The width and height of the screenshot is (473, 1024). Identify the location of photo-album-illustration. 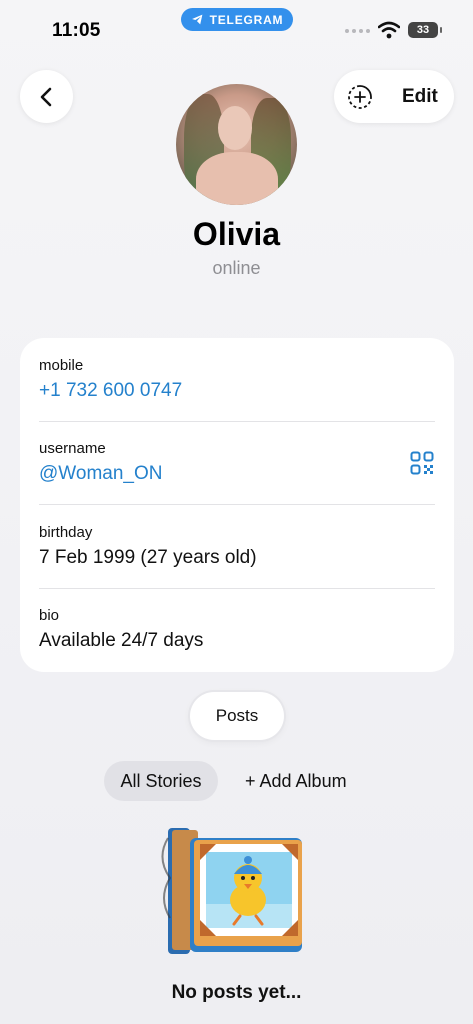
(231, 891).